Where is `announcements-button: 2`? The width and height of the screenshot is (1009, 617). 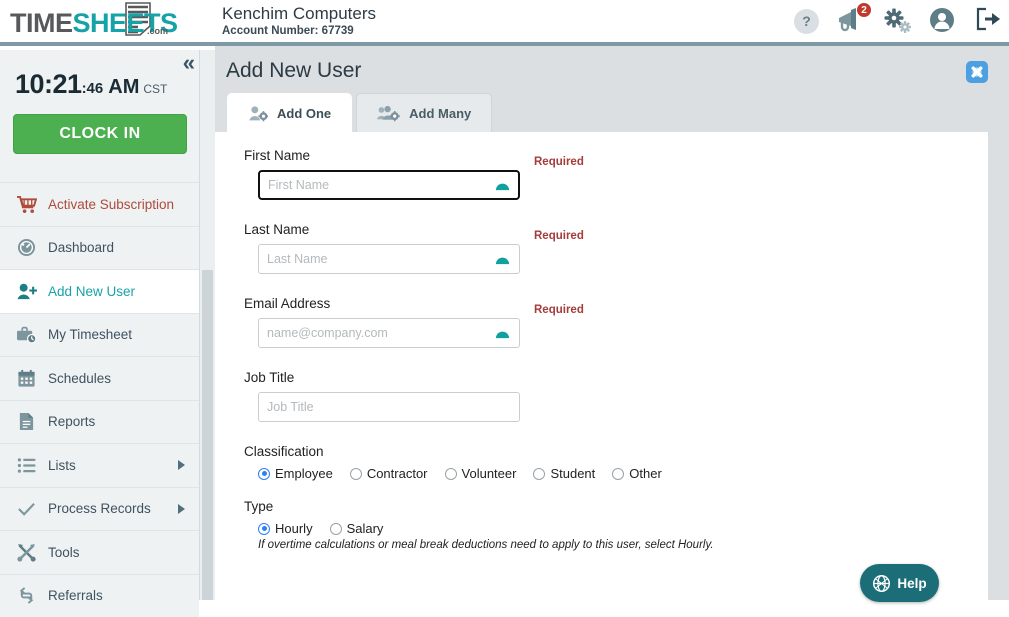 announcements-button: 2 is located at coordinates (851, 21).